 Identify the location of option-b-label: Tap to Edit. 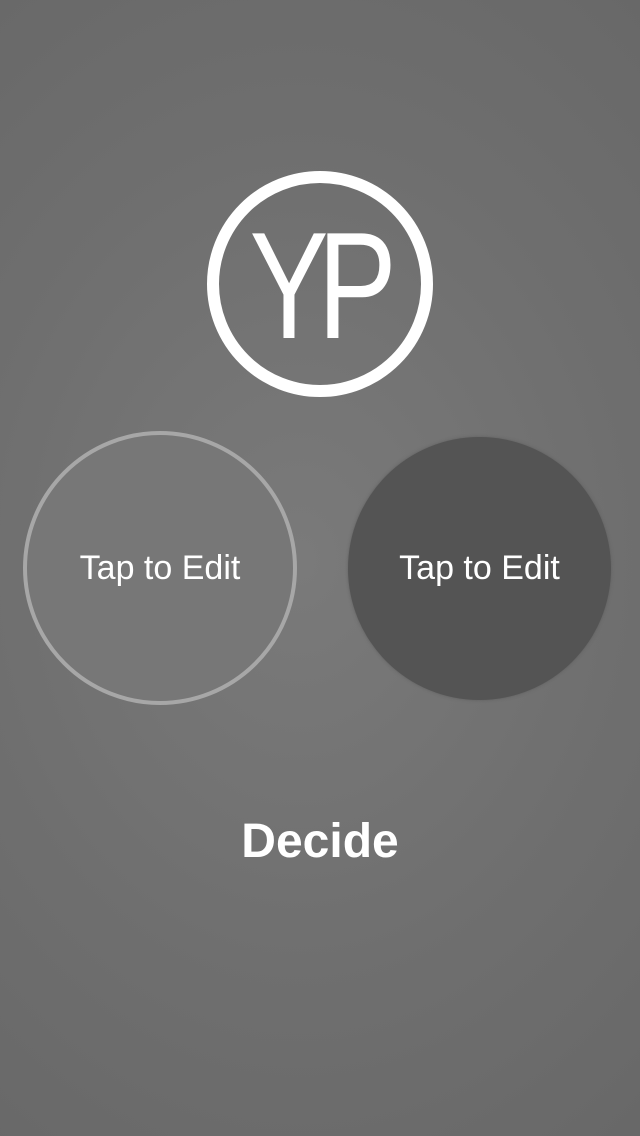
(479, 568).